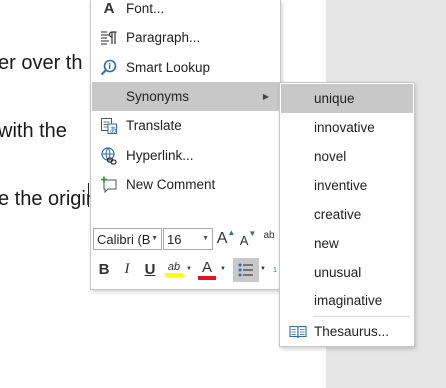 This screenshot has width=446, height=388. I want to click on highlight-dropdown: ▼, so click(189, 269).